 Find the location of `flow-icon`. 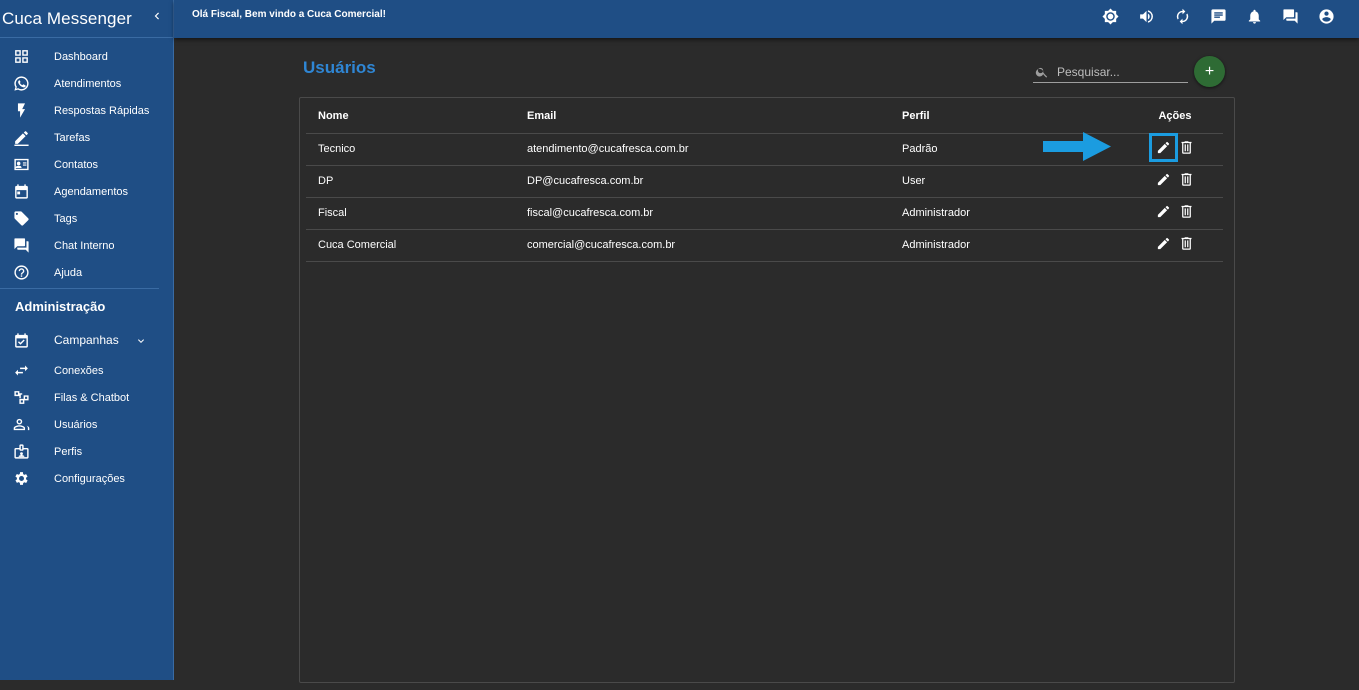

flow-icon is located at coordinates (21, 398).